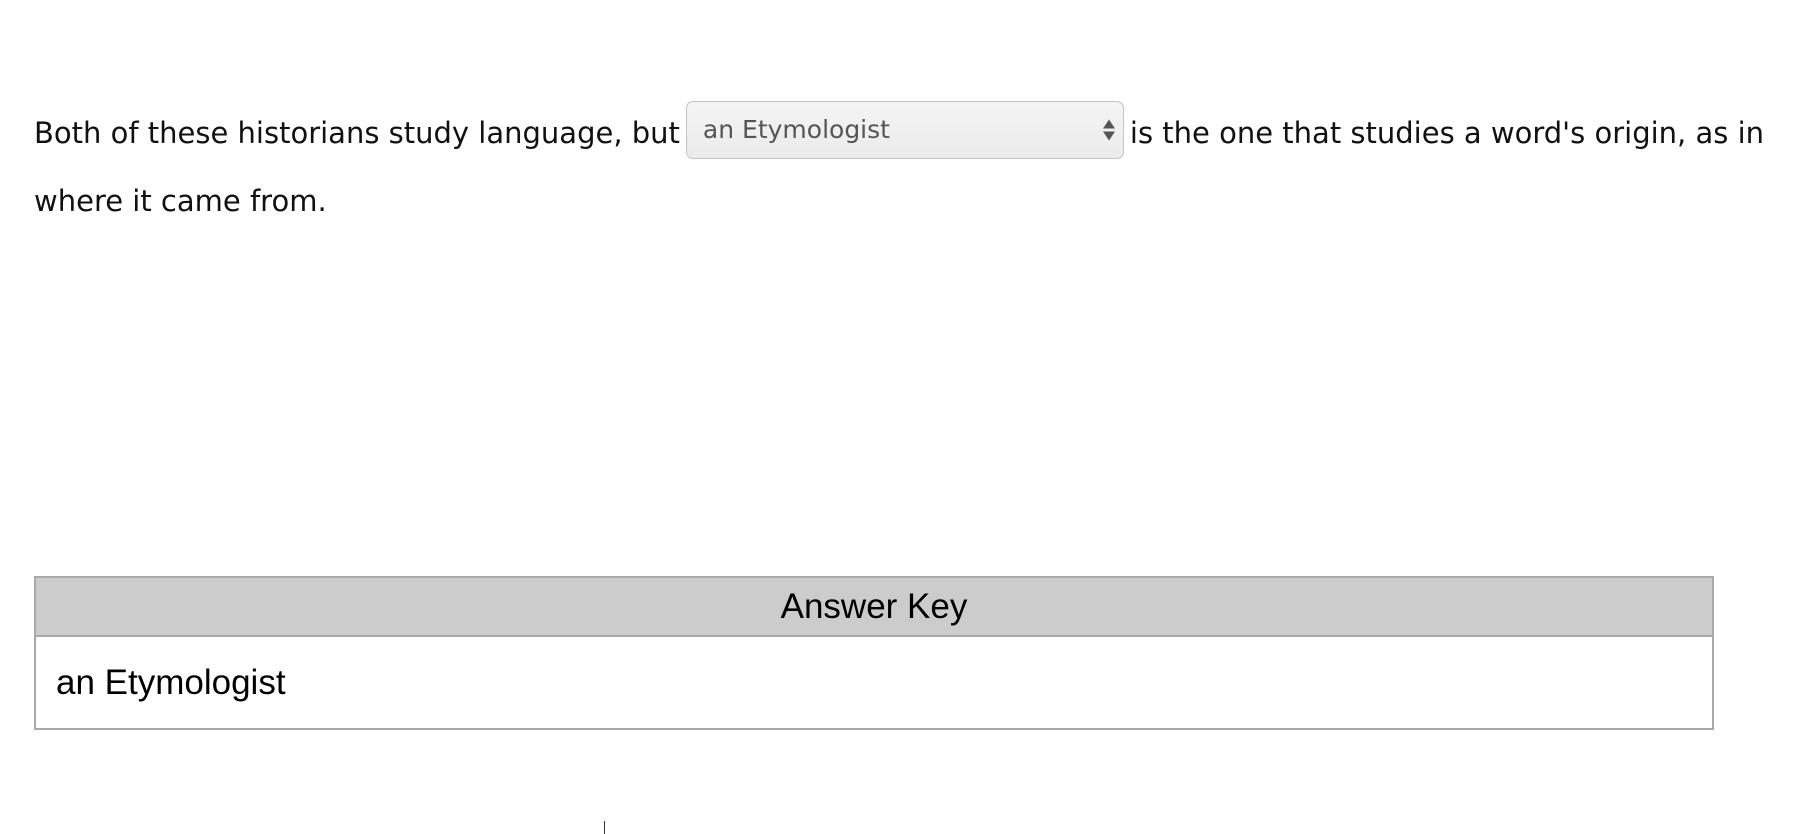 Image resolution: width=1812 pixels, height=834 pixels. Describe the element at coordinates (796, 129) in the screenshot. I see `answer-dropdown-value: an Etymologist` at that location.